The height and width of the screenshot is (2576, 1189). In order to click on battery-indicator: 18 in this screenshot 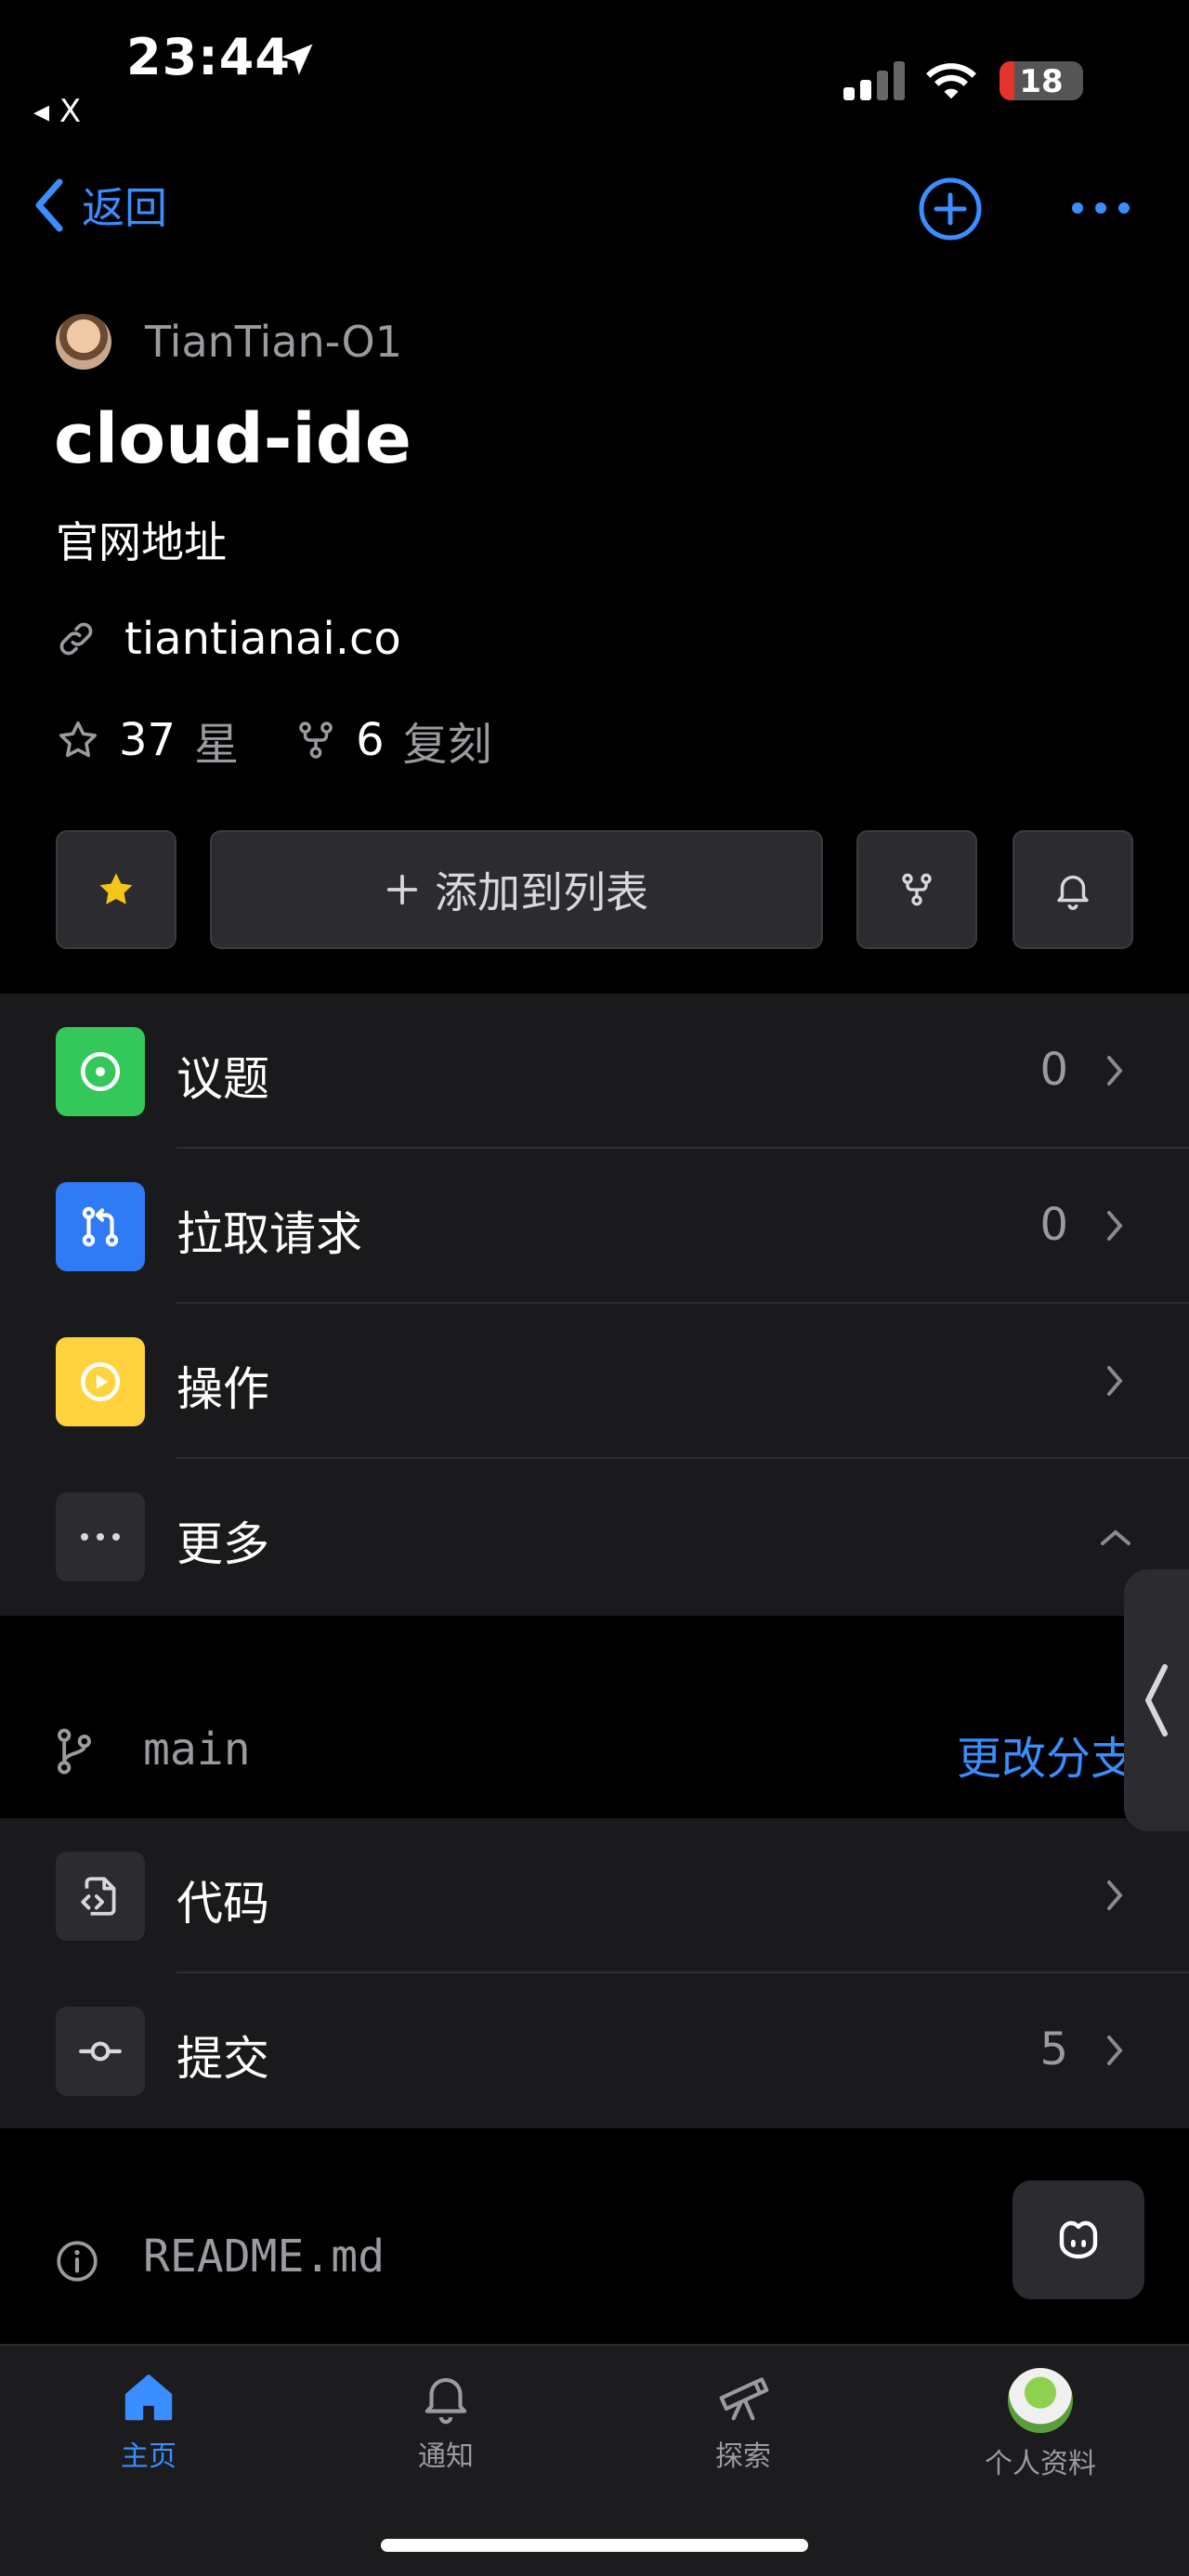, I will do `click(1041, 81)`.